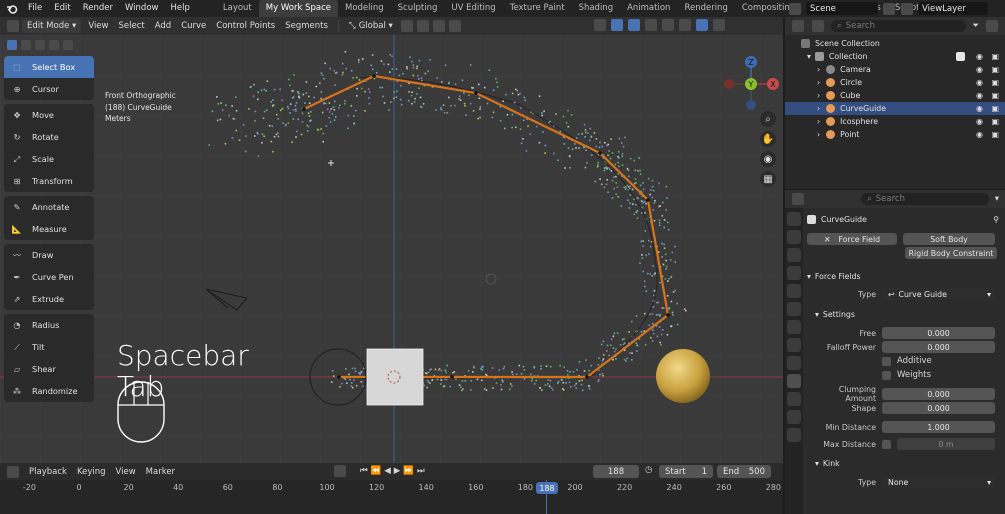 Image resolution: width=1005 pixels, height=514 pixels. Describe the element at coordinates (794, 435) in the screenshot. I see `material-tab-icon` at that location.